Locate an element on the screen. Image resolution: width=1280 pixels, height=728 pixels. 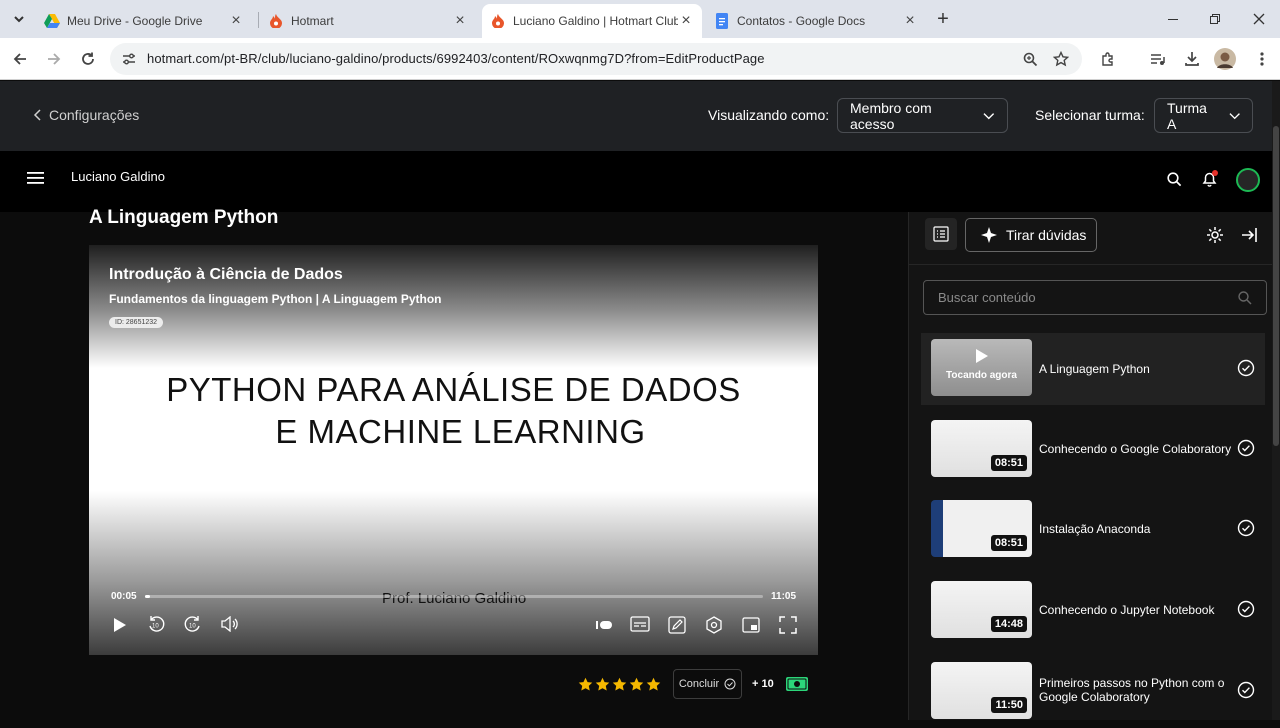
configuracoes-back-link: Configurações is located at coordinates (86, 115).